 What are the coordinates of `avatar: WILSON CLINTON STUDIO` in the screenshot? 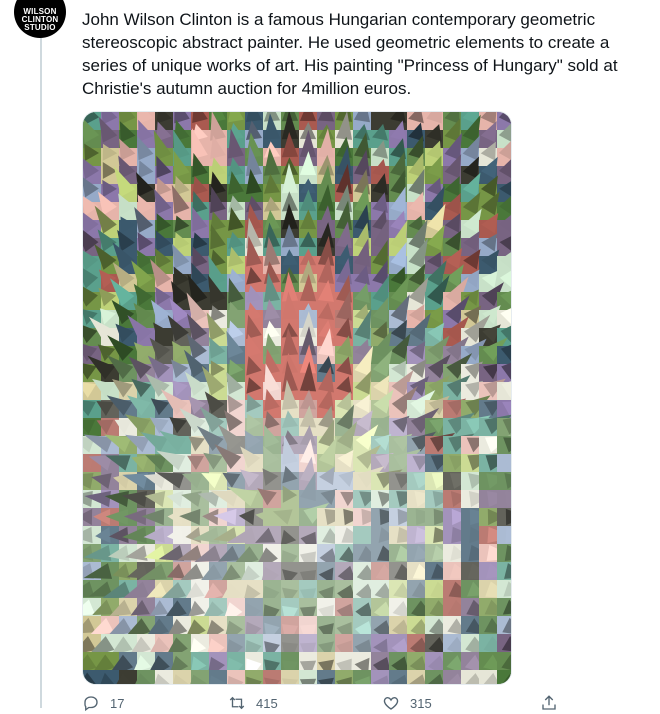 It's located at (40, 19).